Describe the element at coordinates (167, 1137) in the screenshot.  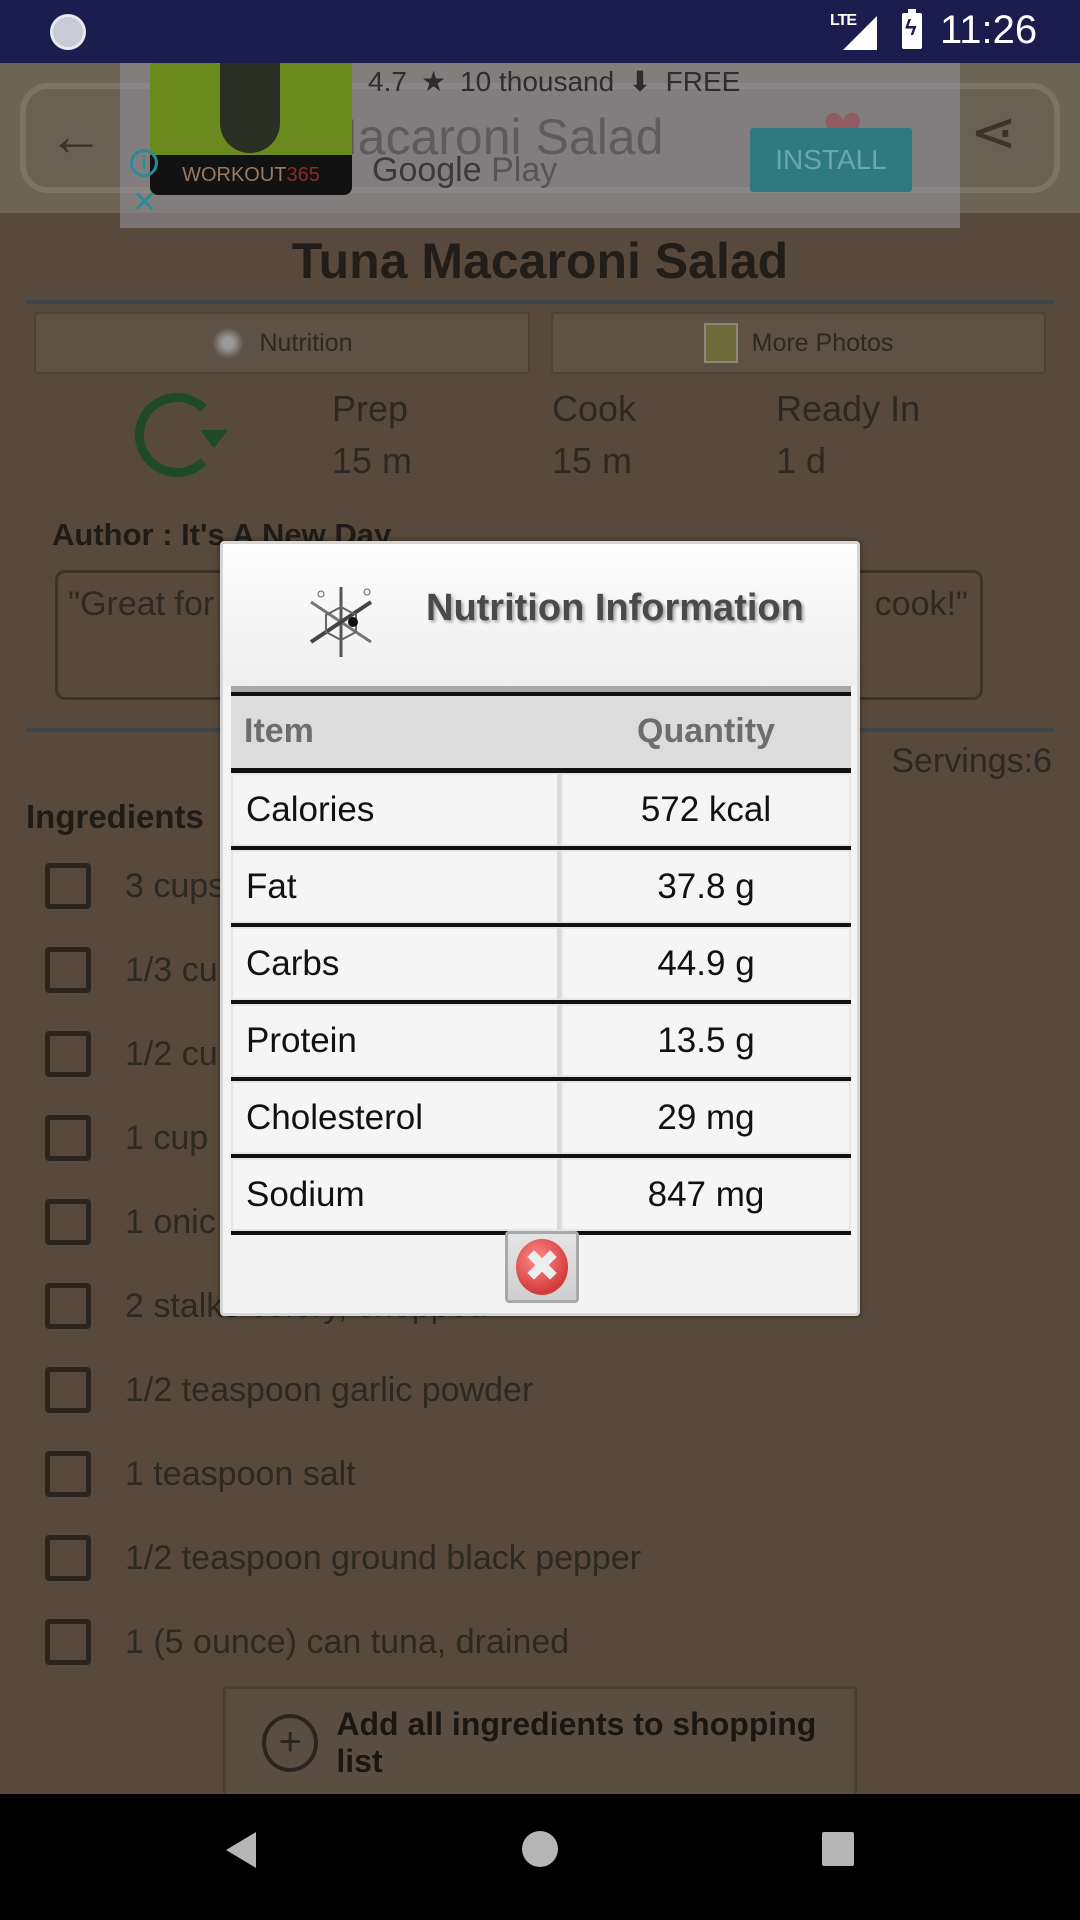
I see `ingredient-text: 1 cup` at that location.